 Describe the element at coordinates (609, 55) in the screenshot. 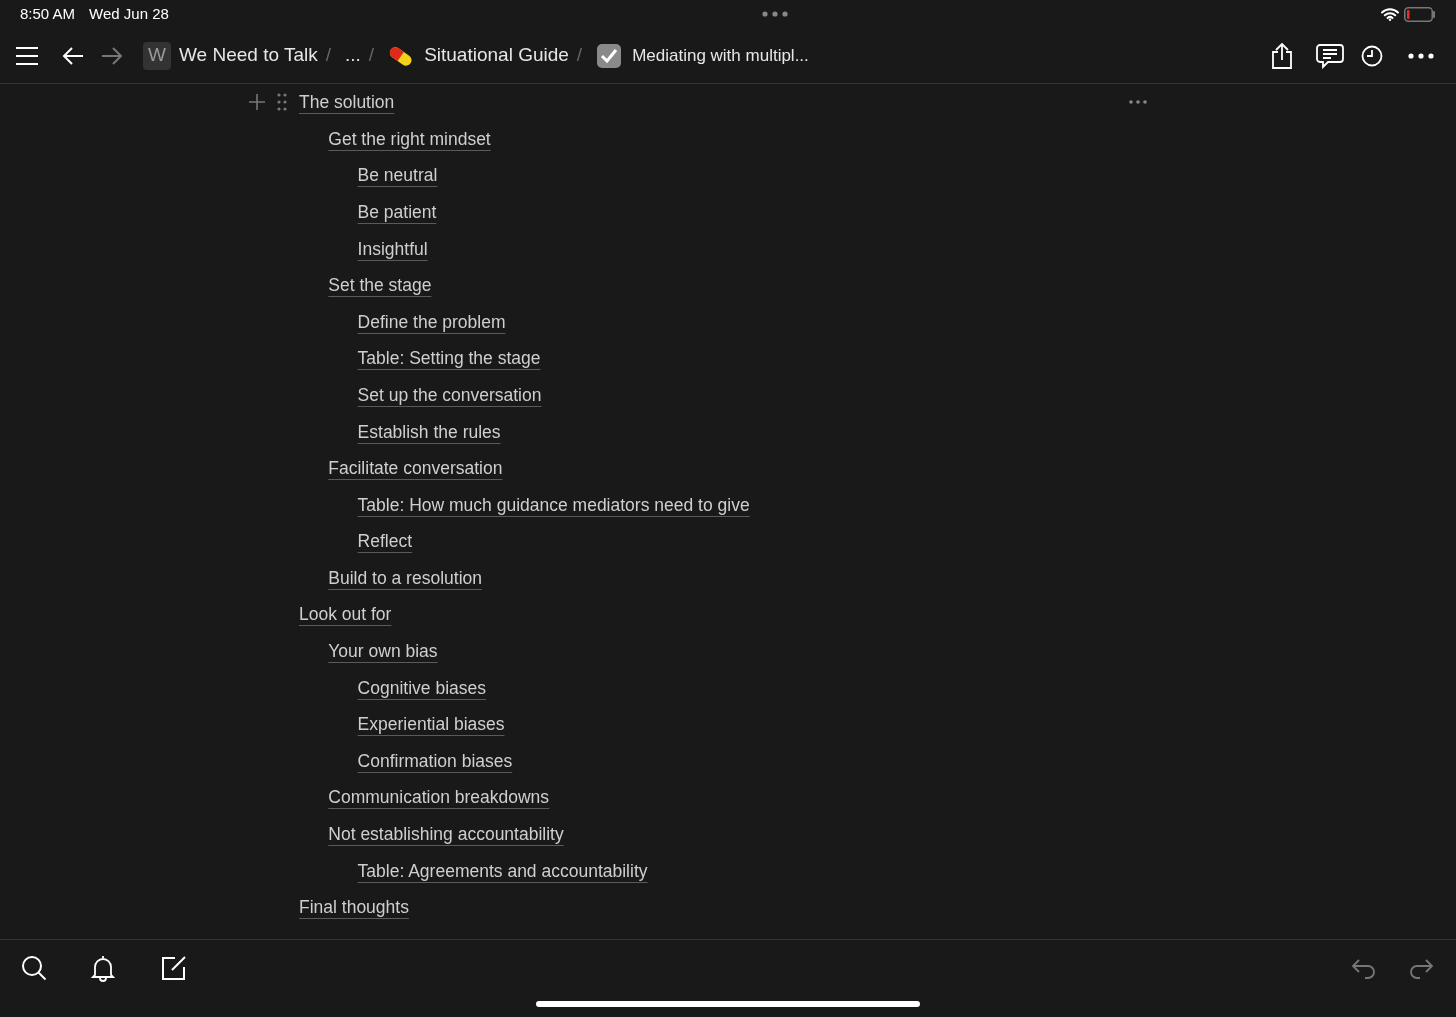

I see `checkbox-icon` at that location.